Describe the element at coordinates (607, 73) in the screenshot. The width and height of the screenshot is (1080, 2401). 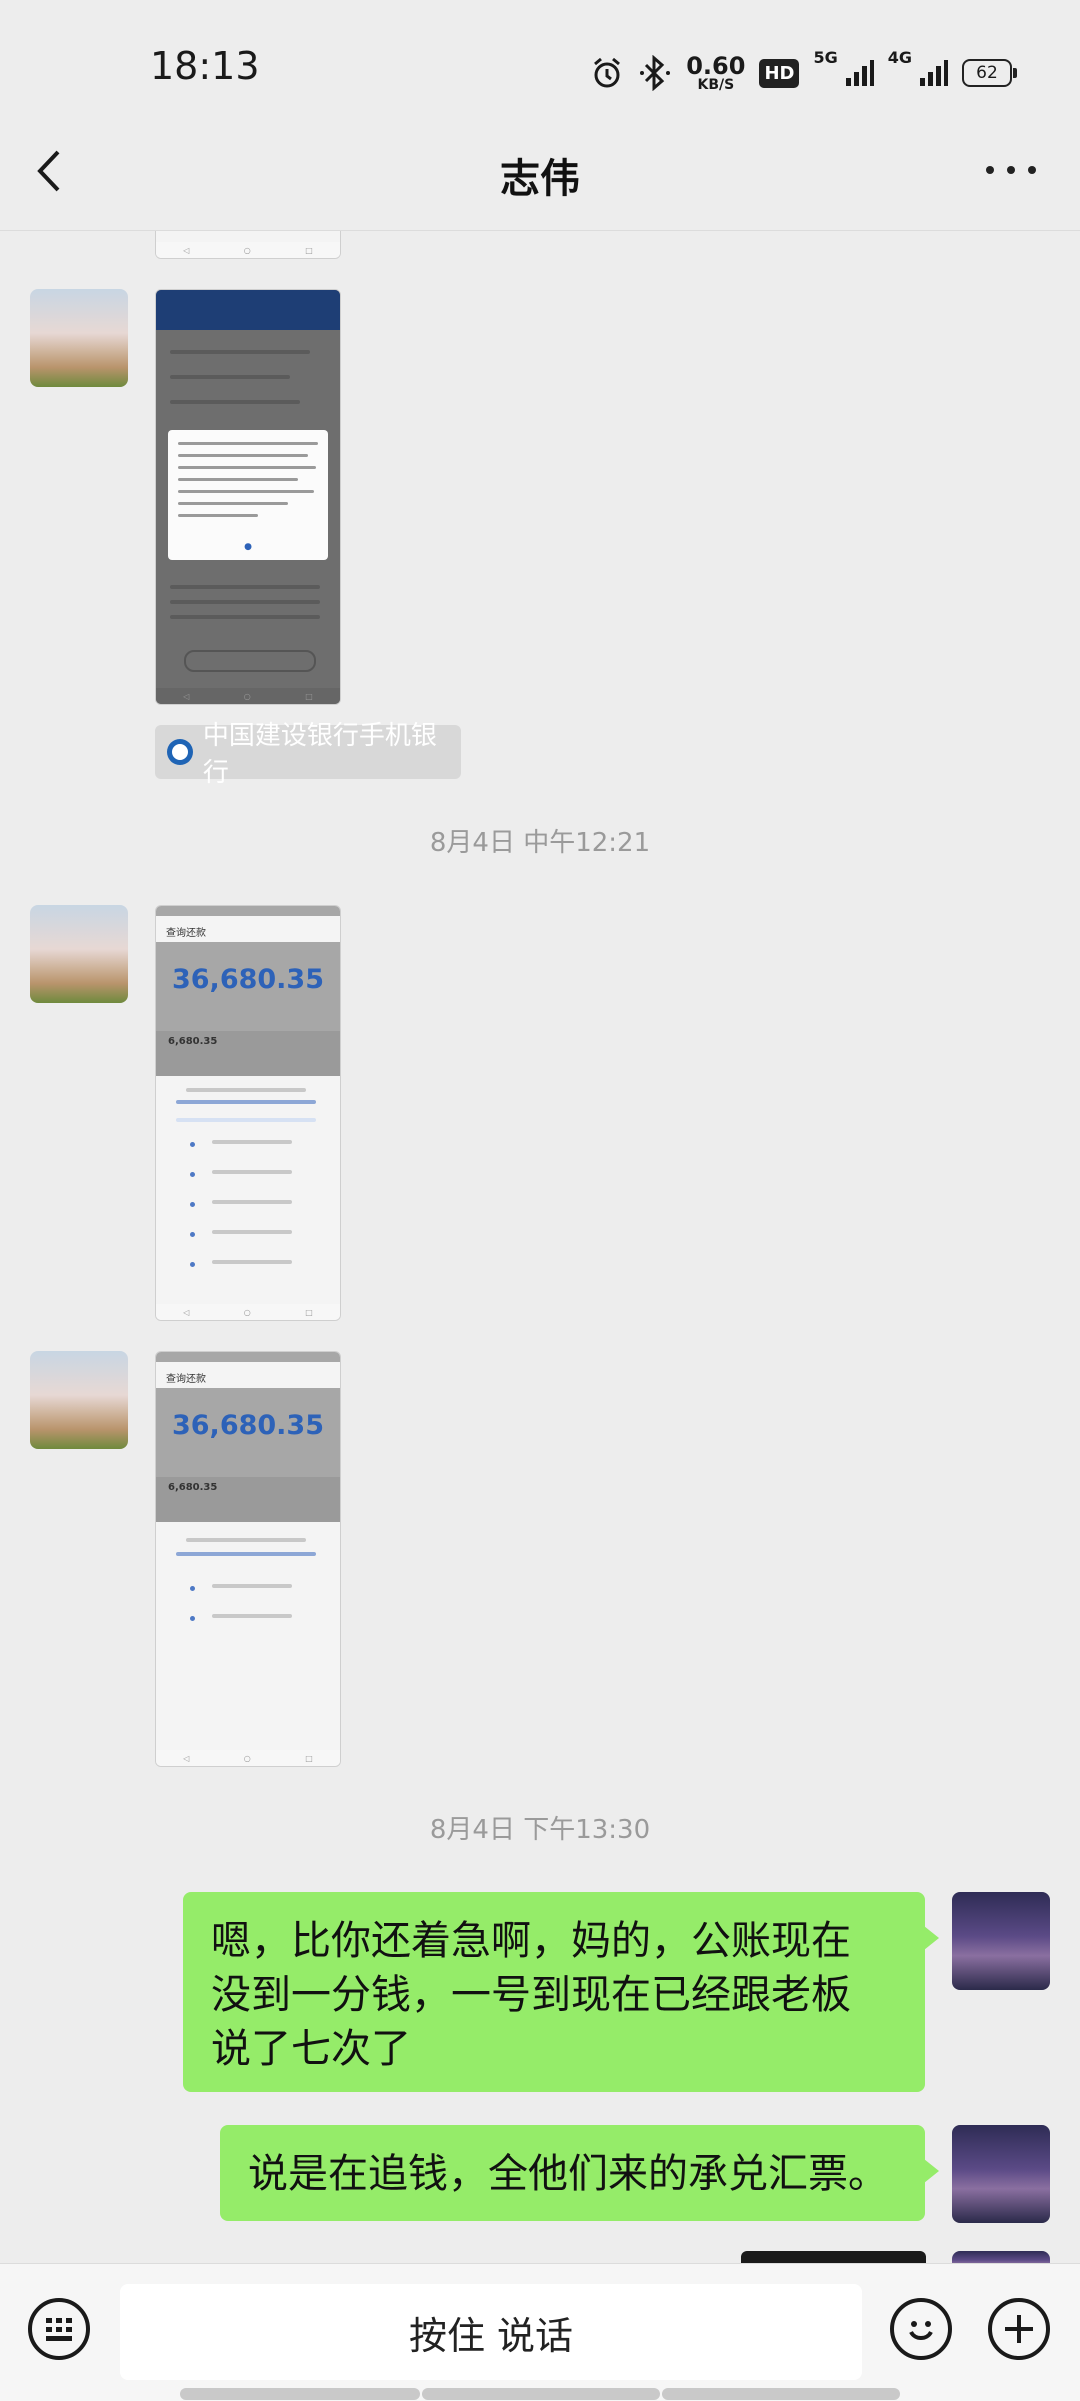
I see `alarm-icon` at that location.